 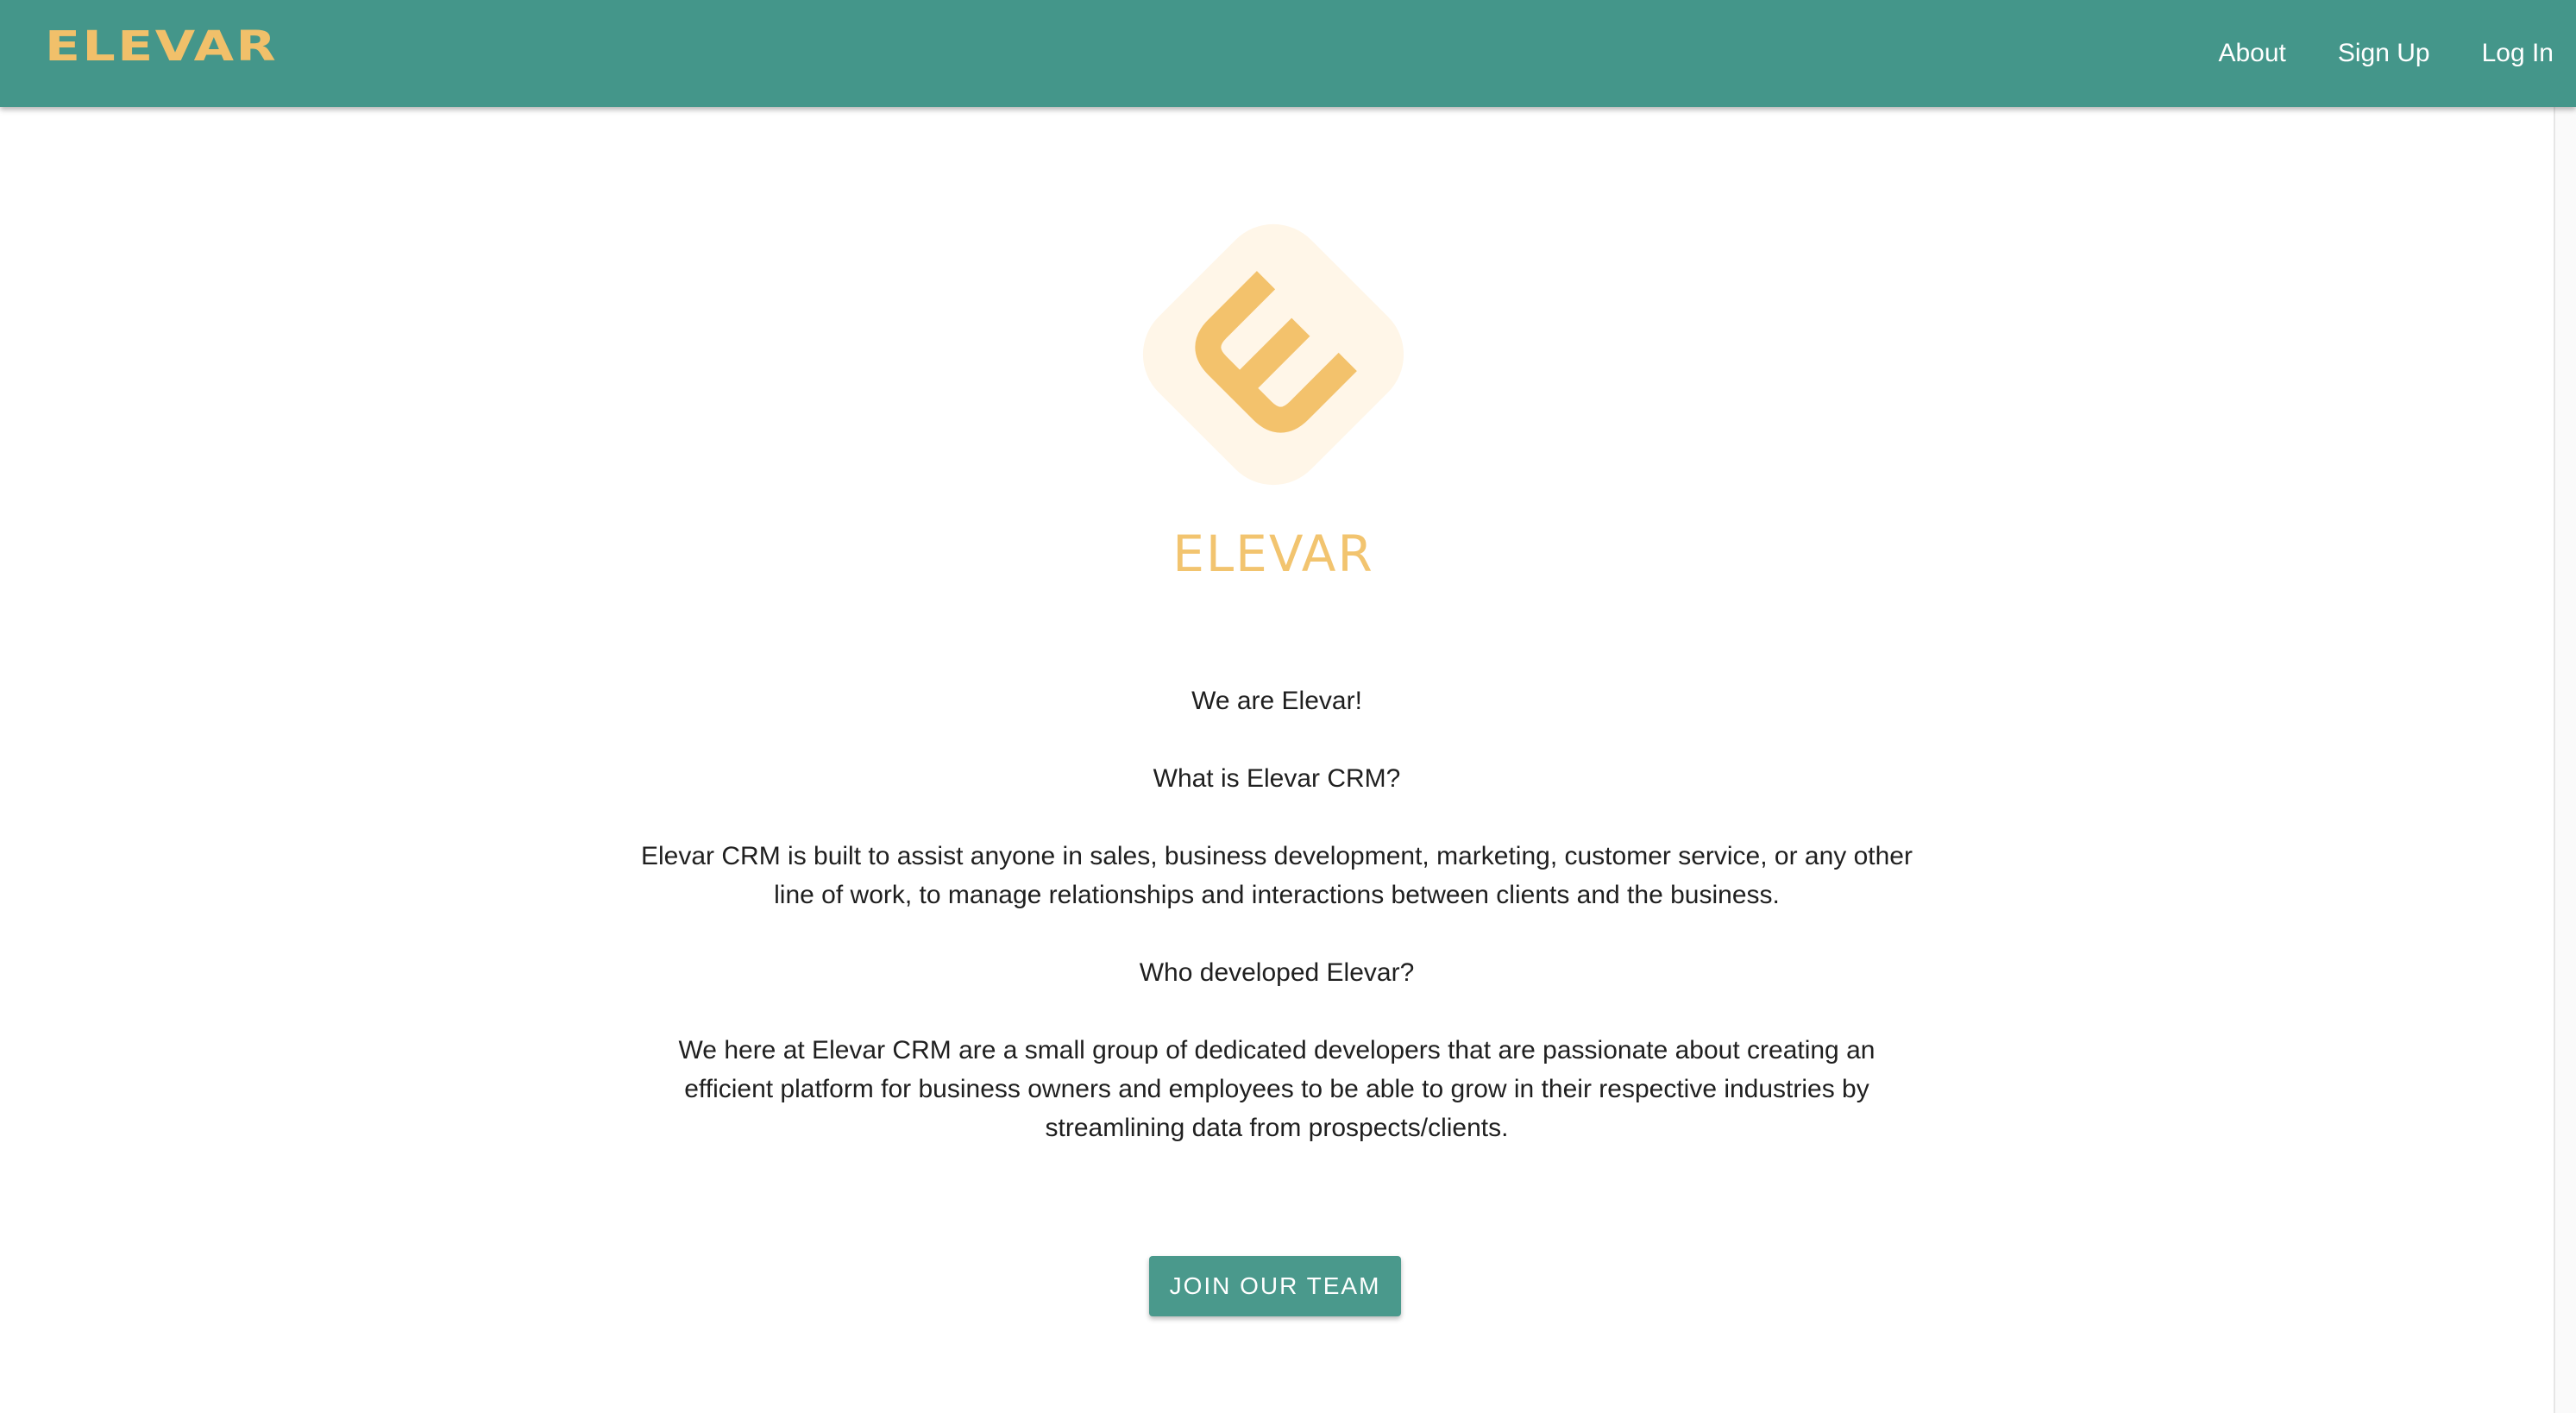 I want to click on join-our-team-button: JOIN OUR TEAM, so click(x=1275, y=1286).